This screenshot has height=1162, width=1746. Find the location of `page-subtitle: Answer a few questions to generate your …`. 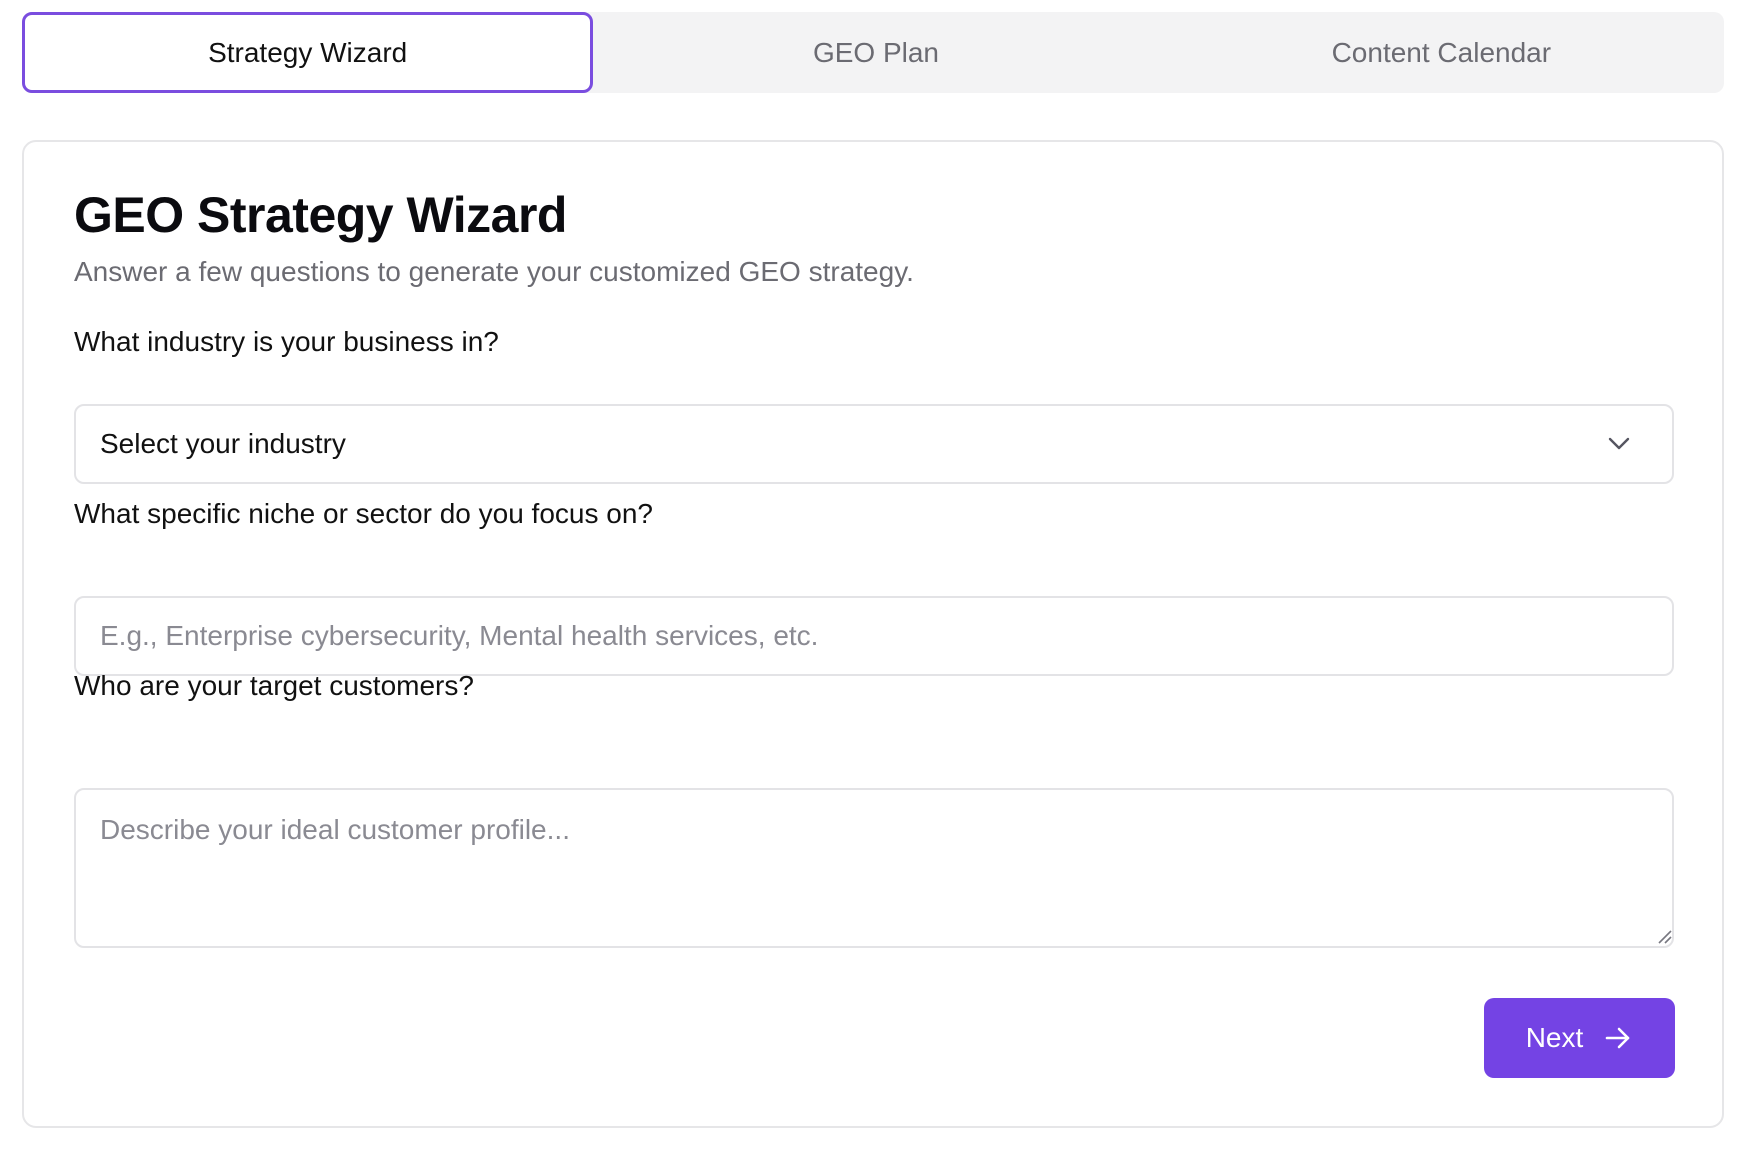

page-subtitle: Answer a few questions to generate your … is located at coordinates (494, 271).